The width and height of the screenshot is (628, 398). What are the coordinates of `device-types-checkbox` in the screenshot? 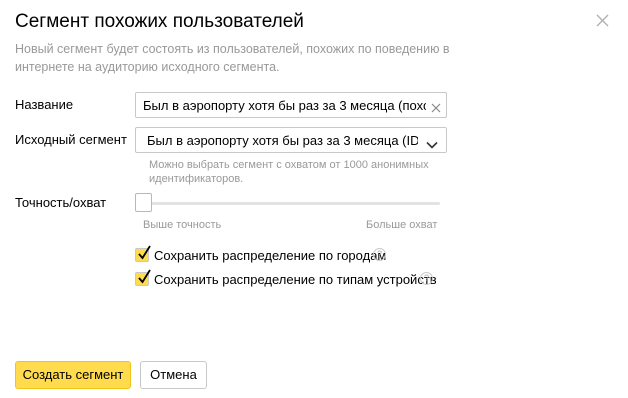 It's located at (143, 277).